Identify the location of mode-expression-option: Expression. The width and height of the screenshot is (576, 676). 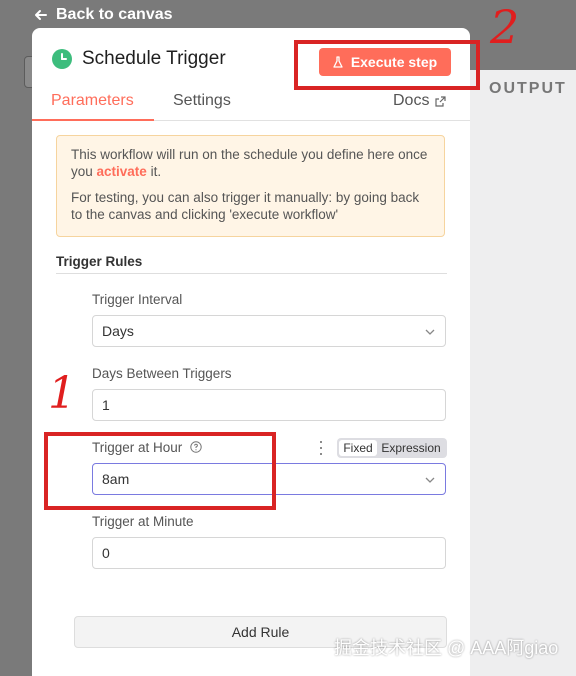
(411, 448).